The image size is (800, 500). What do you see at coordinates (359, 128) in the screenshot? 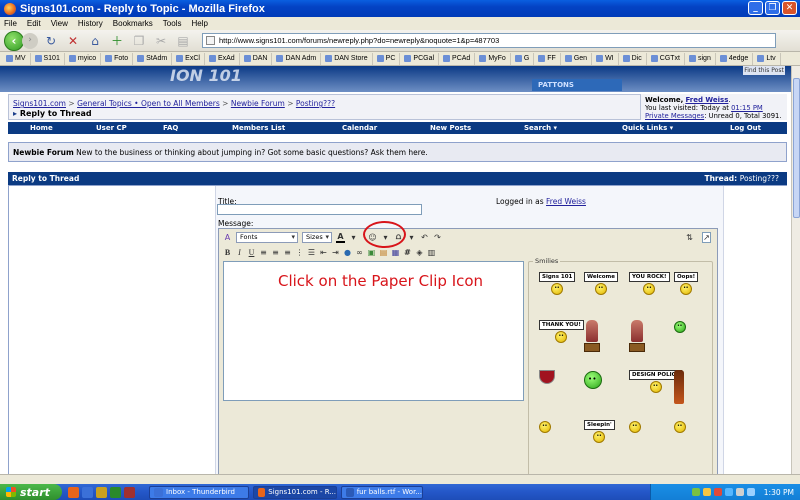
I see `nav-calendar: Calendar` at bounding box center [359, 128].